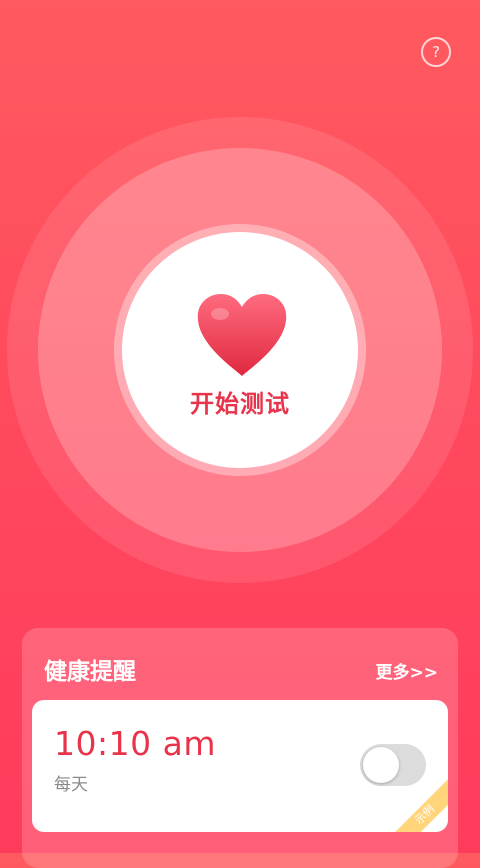  Describe the element at coordinates (90, 672) in the screenshot. I see `panel-title: 健康提醒` at that location.